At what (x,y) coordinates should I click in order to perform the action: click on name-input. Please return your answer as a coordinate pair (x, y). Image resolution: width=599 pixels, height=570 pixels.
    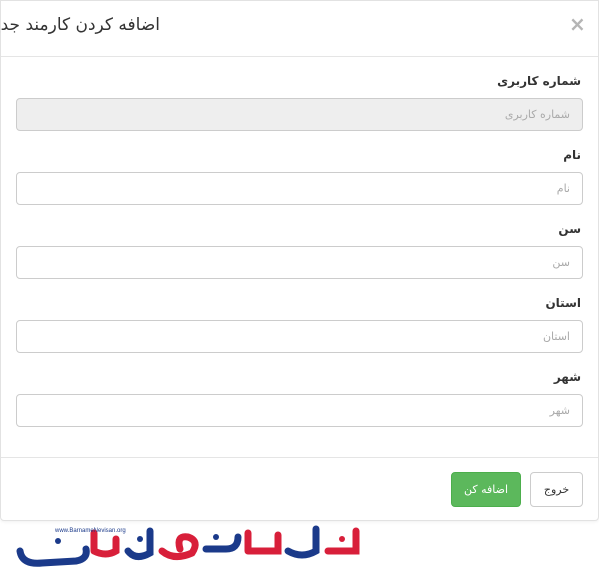
    Looking at the image, I should click on (299, 188).